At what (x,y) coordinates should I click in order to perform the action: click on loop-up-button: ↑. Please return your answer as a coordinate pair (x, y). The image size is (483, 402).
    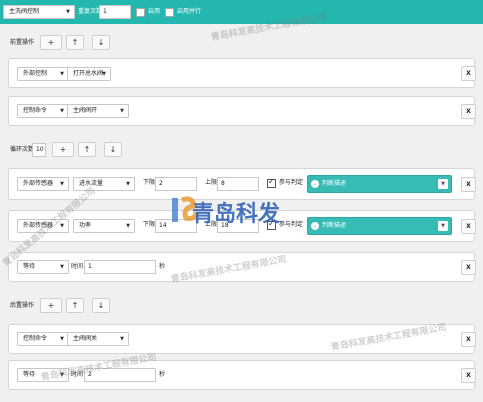
    Looking at the image, I should click on (87, 149).